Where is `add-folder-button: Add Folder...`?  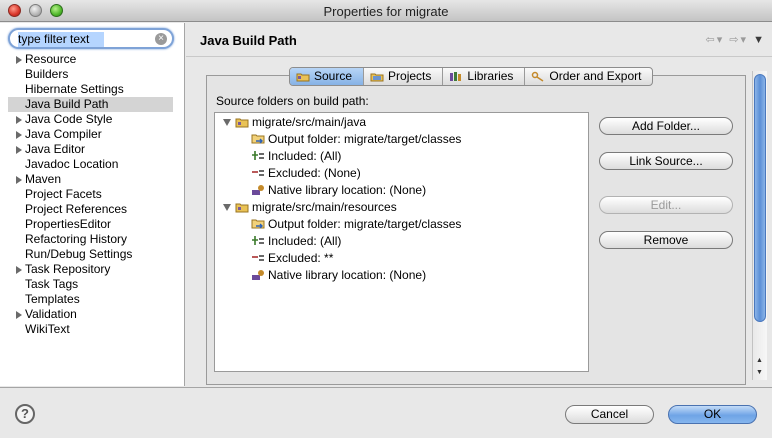
add-folder-button: Add Folder... is located at coordinates (666, 126).